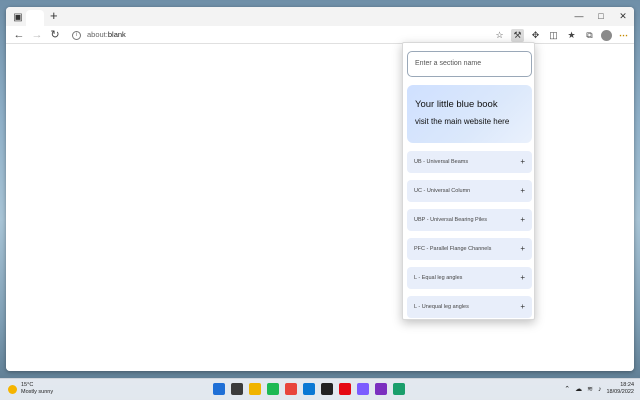 This screenshot has height=400, width=640. What do you see at coordinates (456, 104) in the screenshot?
I see `hero-title: Your little blue book` at bounding box center [456, 104].